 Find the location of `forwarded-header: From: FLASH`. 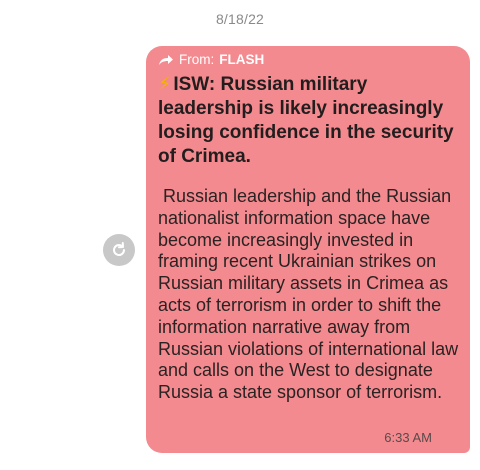

forwarded-header: From: FLASH is located at coordinates (211, 59).